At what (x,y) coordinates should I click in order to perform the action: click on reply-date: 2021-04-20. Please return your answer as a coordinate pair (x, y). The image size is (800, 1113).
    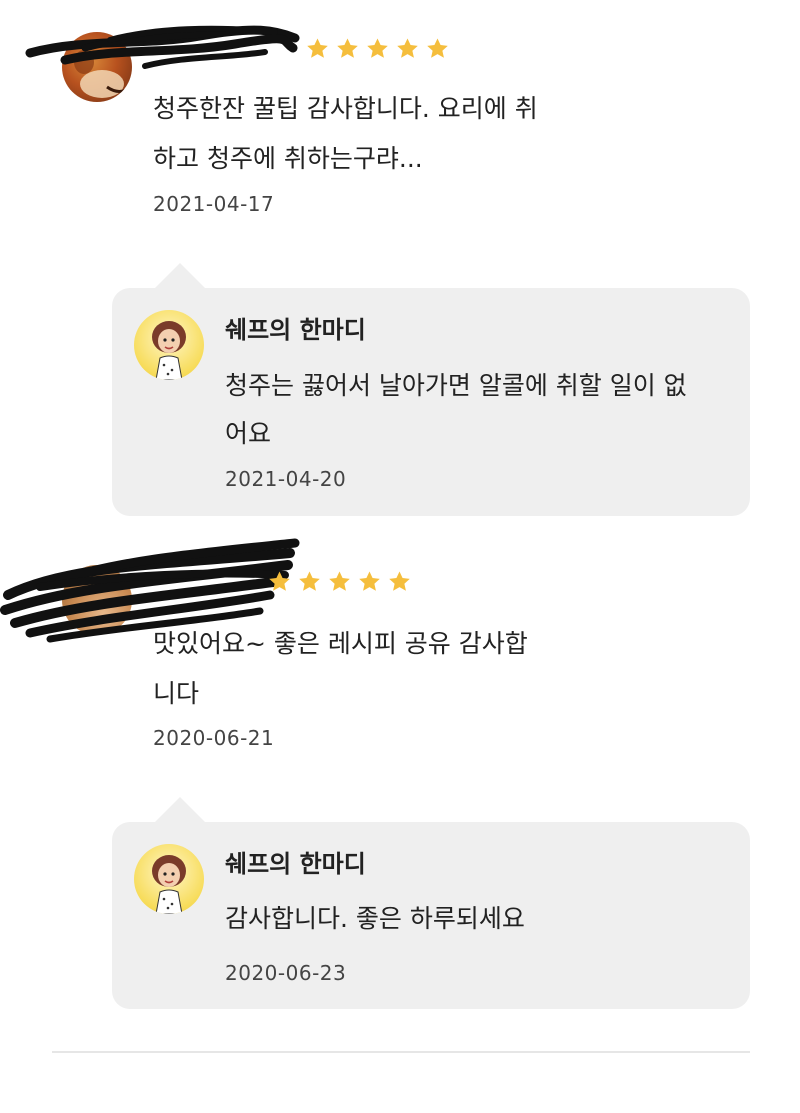
    Looking at the image, I should click on (286, 479).